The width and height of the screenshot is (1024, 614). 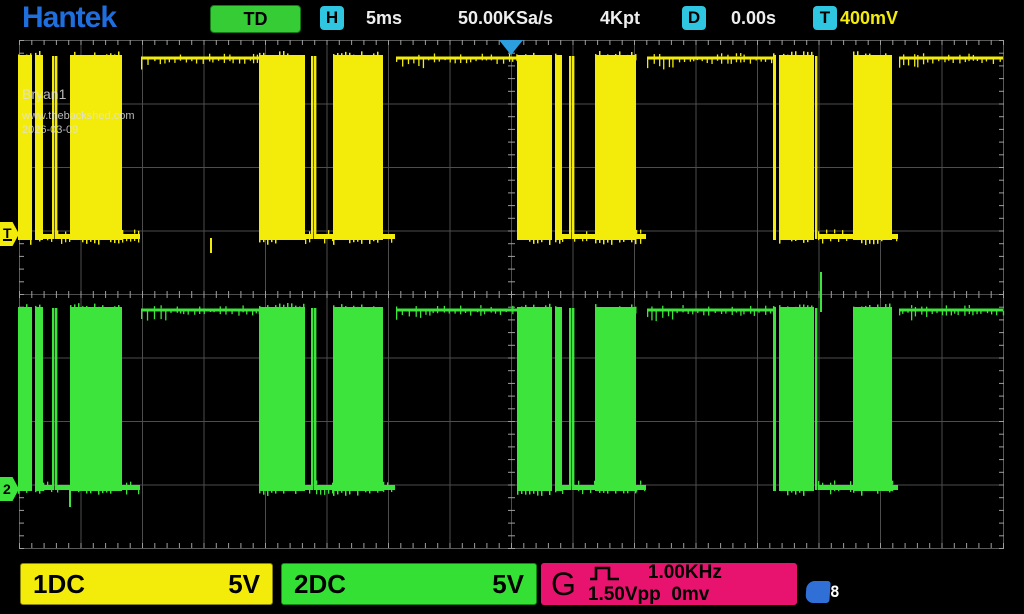 What do you see at coordinates (563, 583) in the screenshot?
I see `generator-label: G` at bounding box center [563, 583].